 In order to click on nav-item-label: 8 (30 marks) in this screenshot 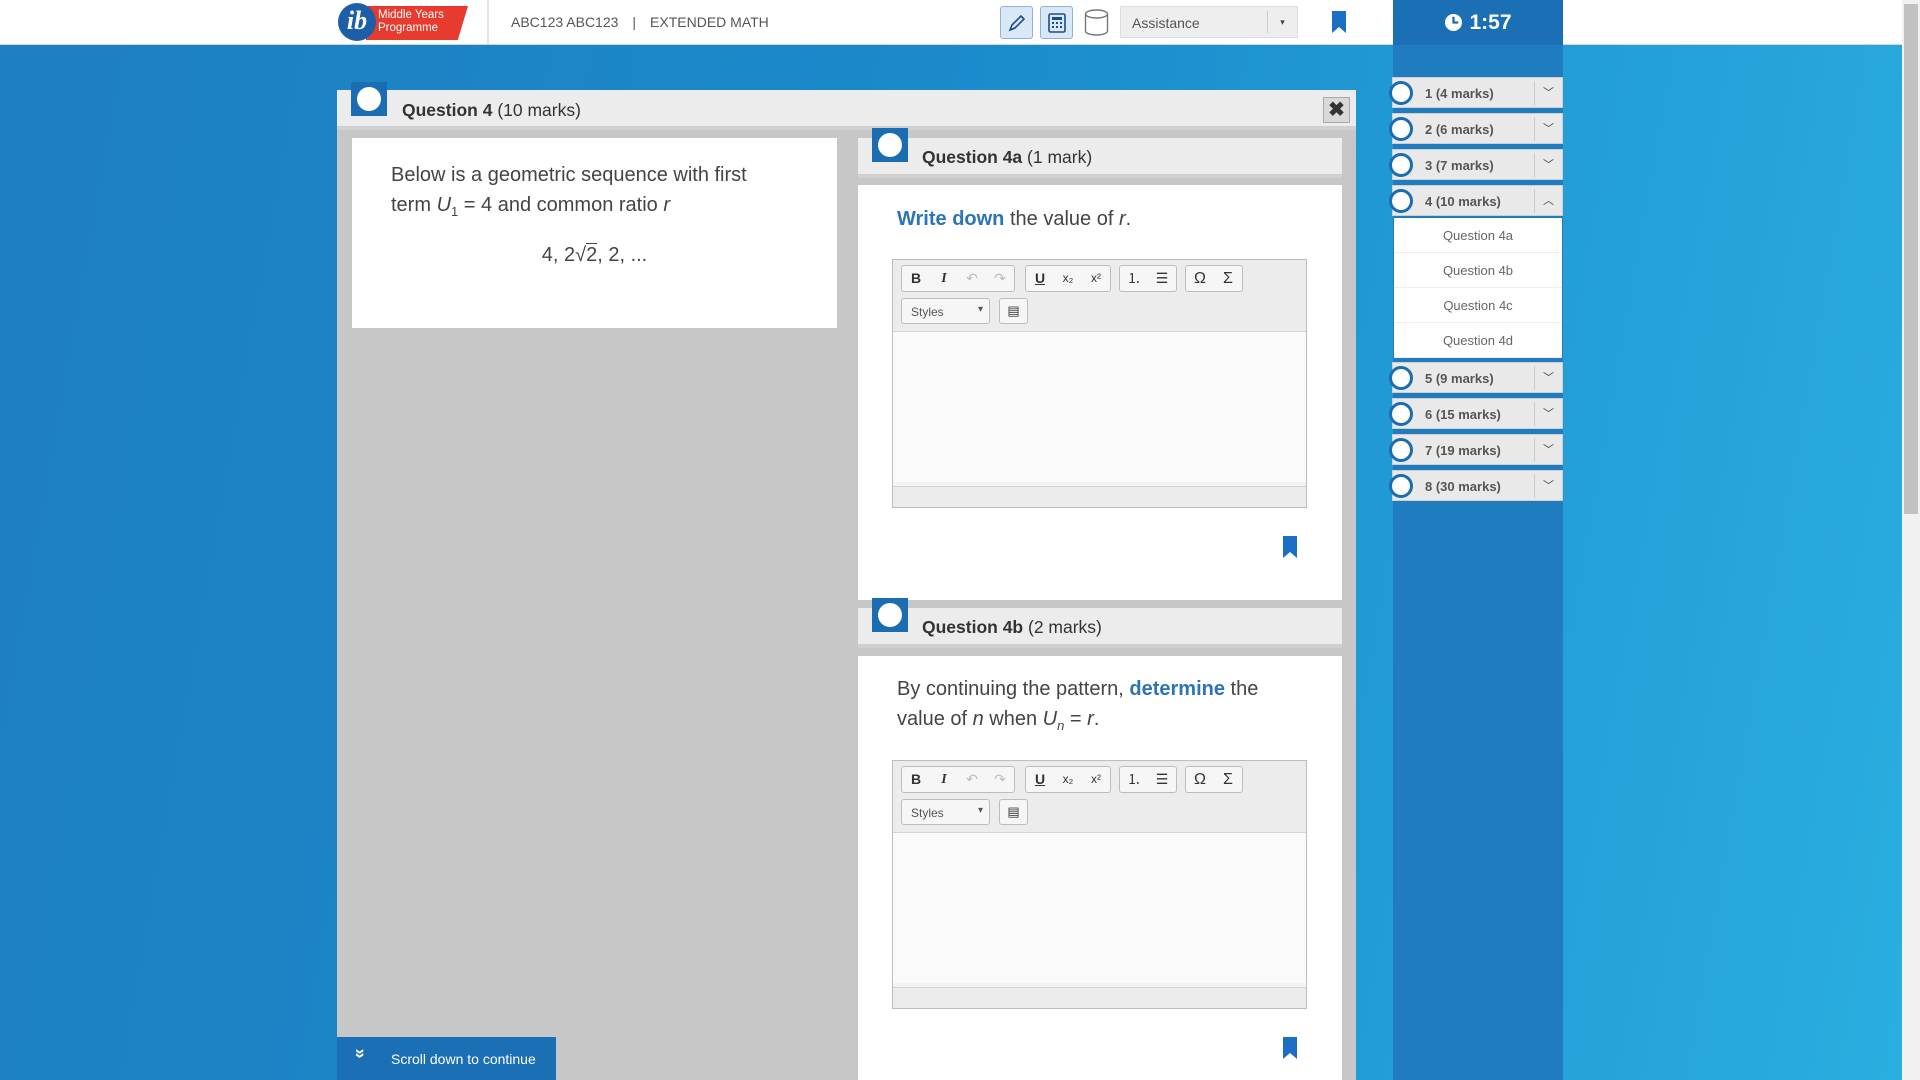, I will do `click(1463, 486)`.